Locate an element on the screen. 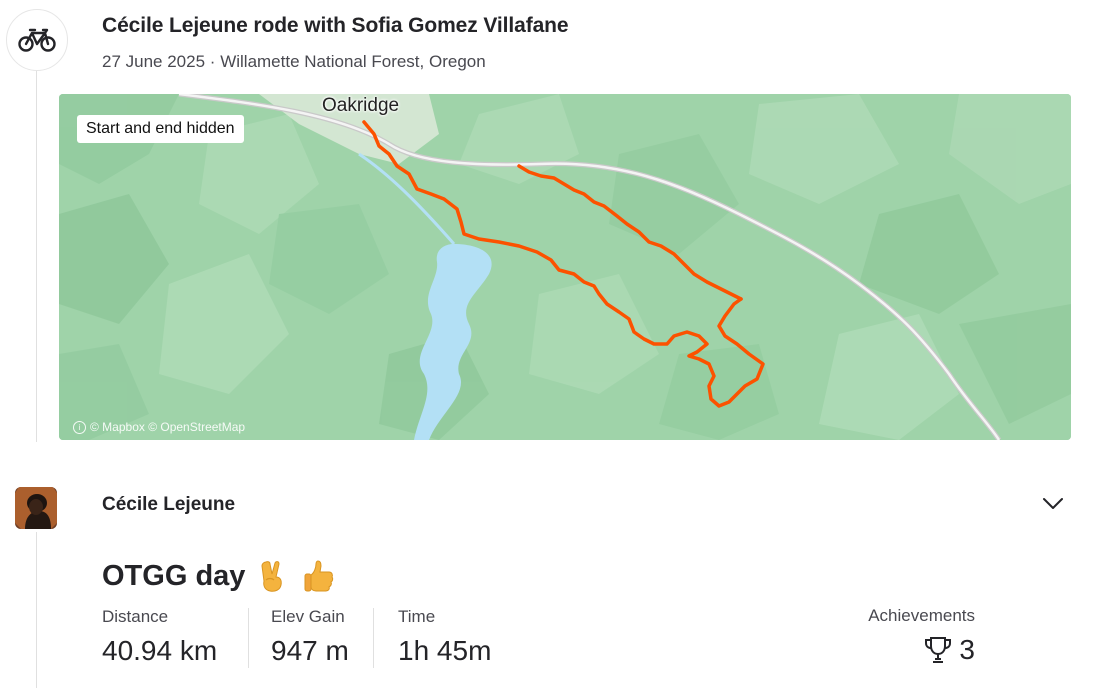  distance-label: Distance is located at coordinates (135, 616).